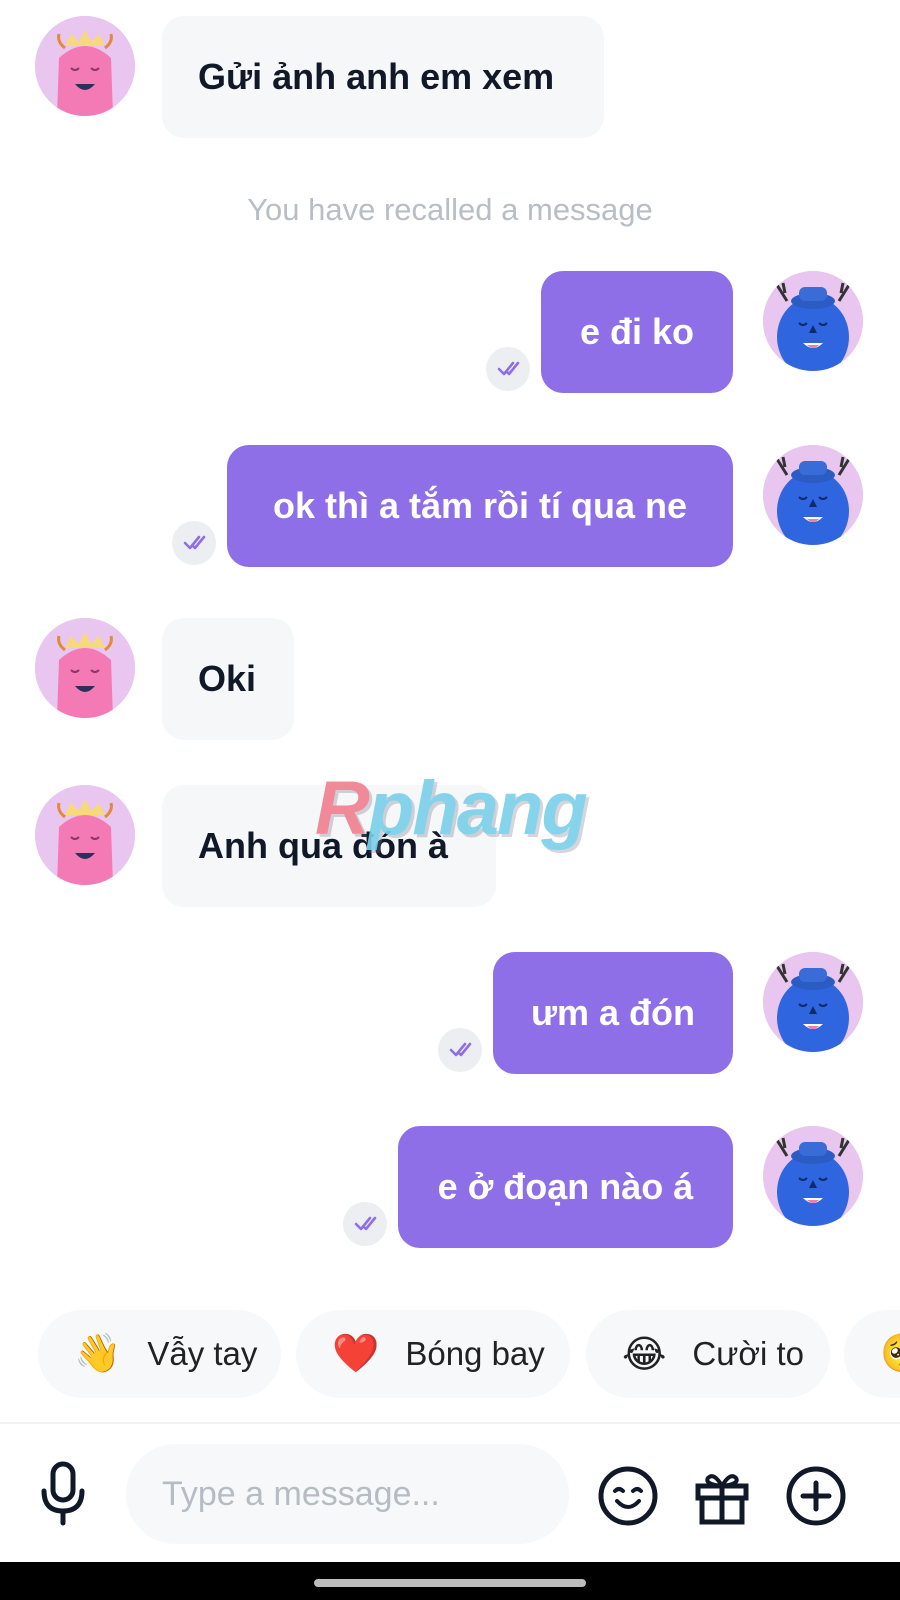 This screenshot has width=900, height=1600. What do you see at coordinates (872, 1354) in the screenshot?
I see `reaction-chip-partial: 🥺` at bounding box center [872, 1354].